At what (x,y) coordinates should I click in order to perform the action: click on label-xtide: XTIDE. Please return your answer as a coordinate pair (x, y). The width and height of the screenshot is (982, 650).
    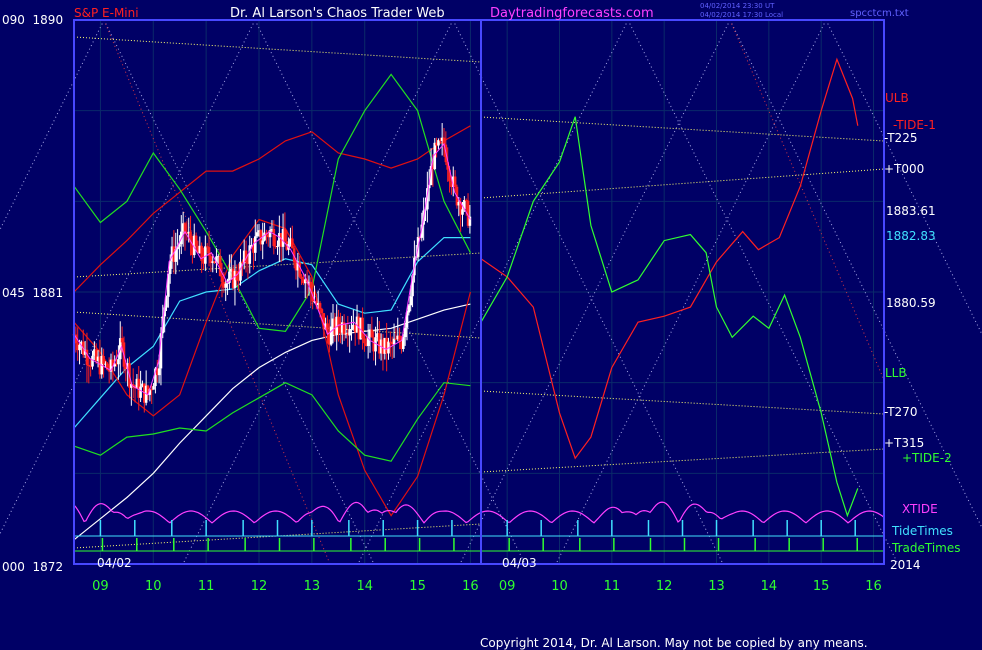
    Looking at the image, I should click on (920, 509).